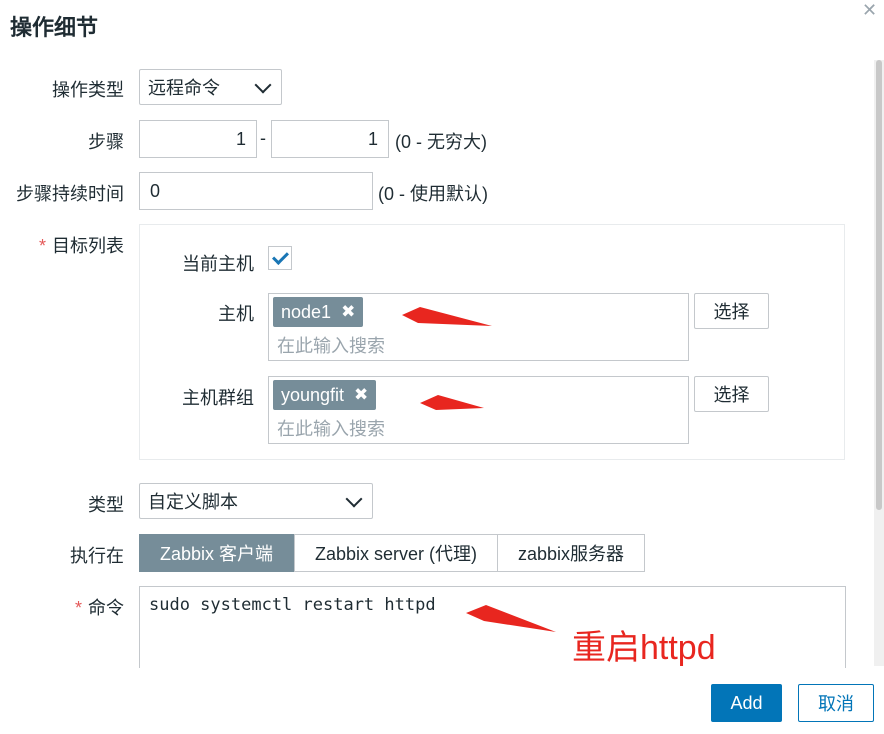  Describe the element at coordinates (256, 191) in the screenshot. I see `step-duration-input: 0` at that location.